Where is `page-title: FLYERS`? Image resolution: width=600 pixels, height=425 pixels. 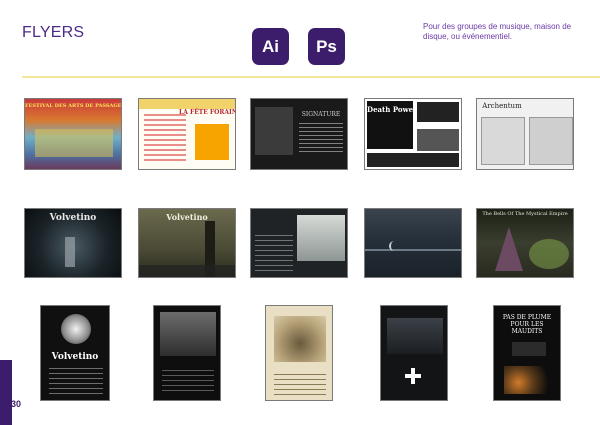
page-title: FLYERS is located at coordinates (53, 32).